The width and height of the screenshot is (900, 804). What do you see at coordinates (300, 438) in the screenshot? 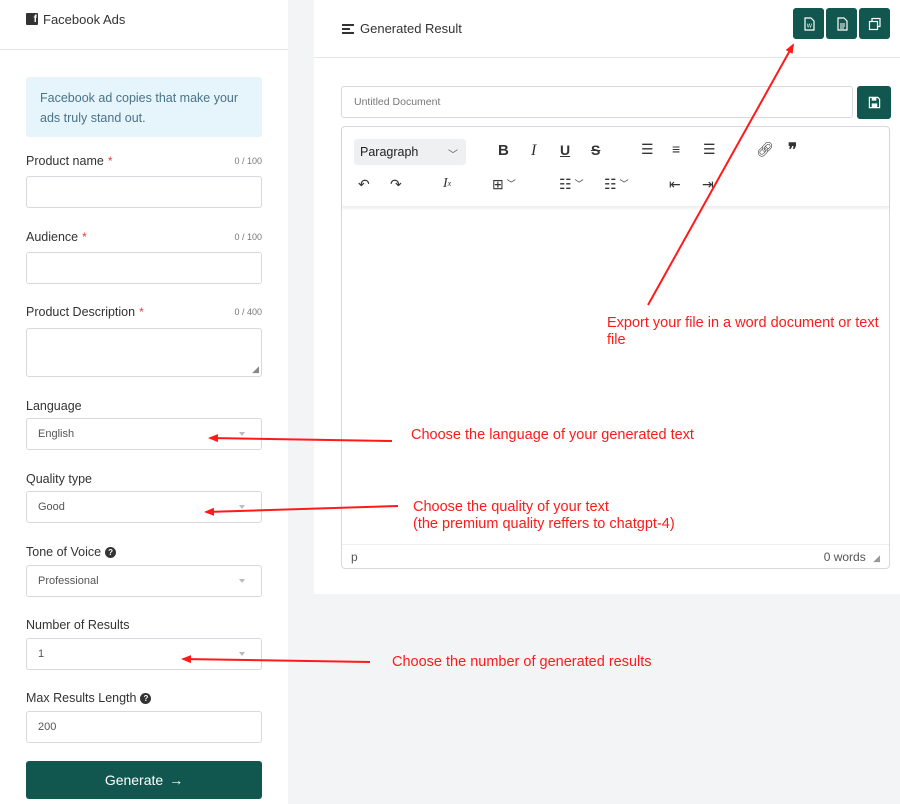
I see `arrow-to-language-select` at bounding box center [300, 438].